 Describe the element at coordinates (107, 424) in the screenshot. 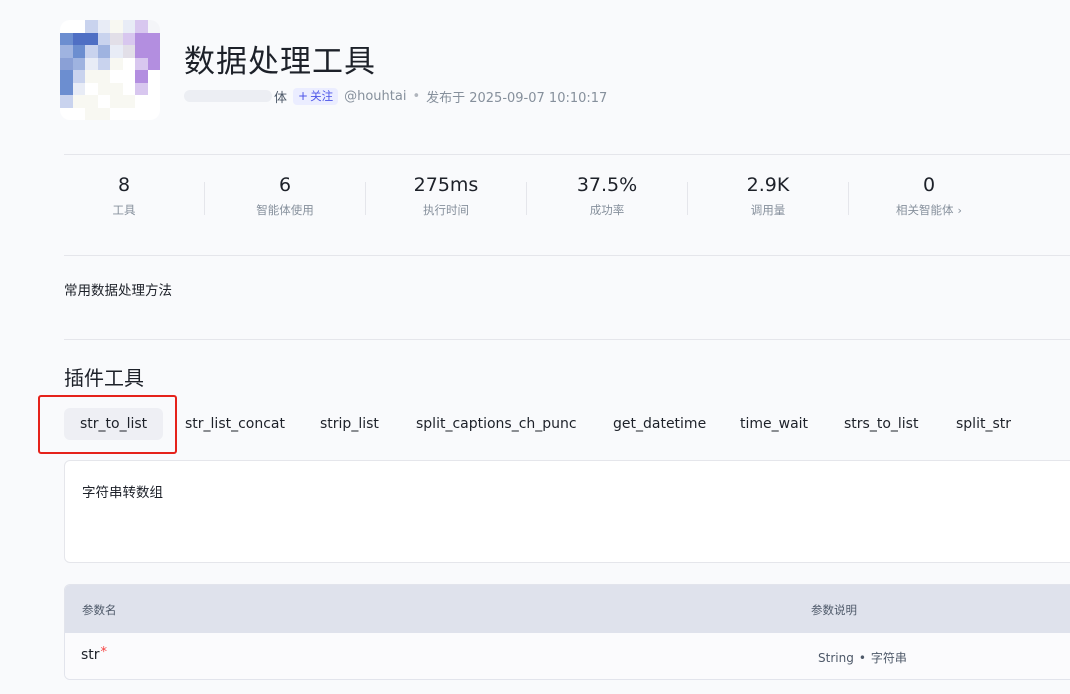

I see `active-tab-highlight` at that location.